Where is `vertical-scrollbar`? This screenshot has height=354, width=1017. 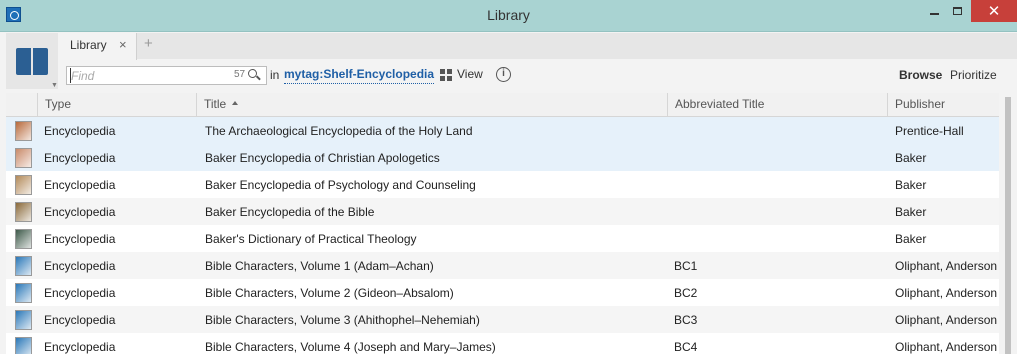 vertical-scrollbar is located at coordinates (1008, 223).